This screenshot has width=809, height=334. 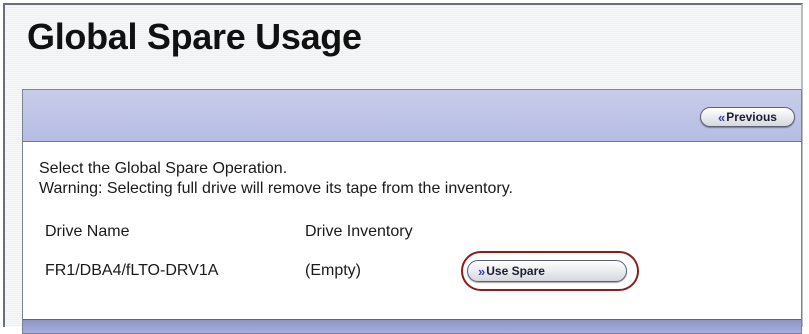 I want to click on page-title: Global Spare Usage, so click(x=194, y=36).